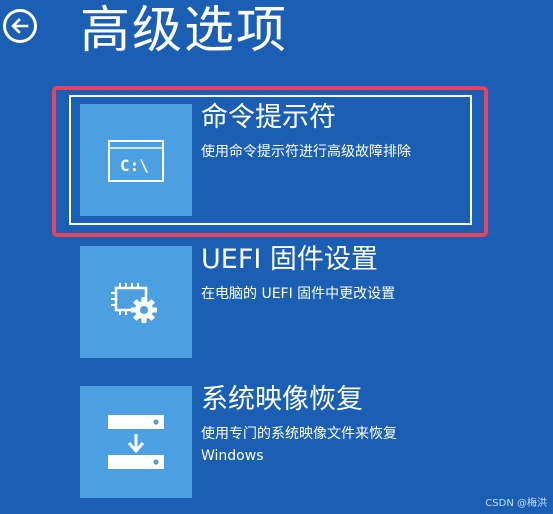  I want to click on option-title: 命令提示符, so click(268, 117).